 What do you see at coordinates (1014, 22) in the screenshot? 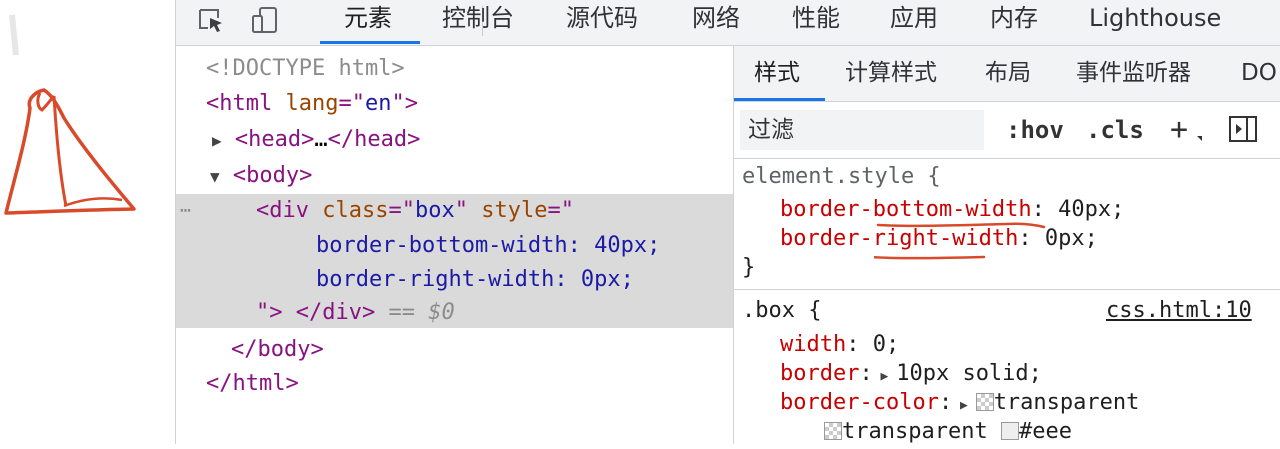
I see `tab-memory: 内存` at bounding box center [1014, 22].